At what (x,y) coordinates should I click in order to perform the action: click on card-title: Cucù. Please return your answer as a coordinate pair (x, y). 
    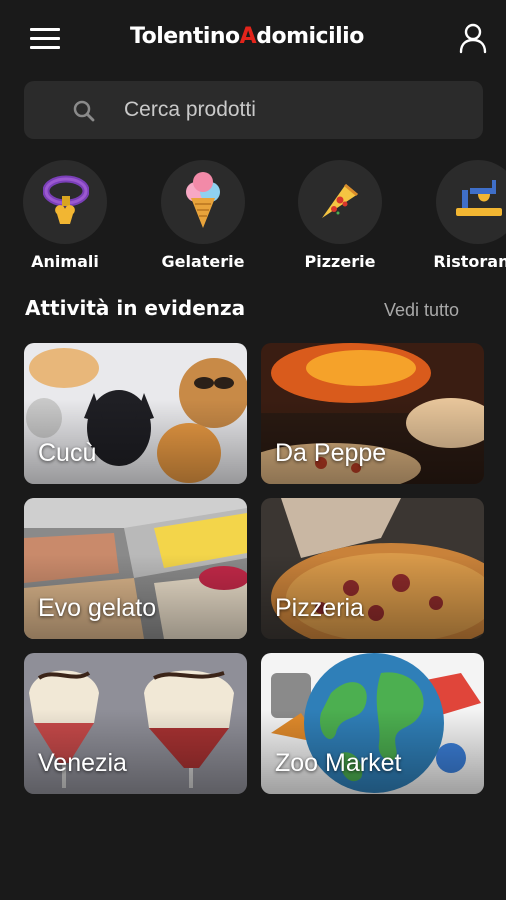
    Looking at the image, I should click on (67, 453).